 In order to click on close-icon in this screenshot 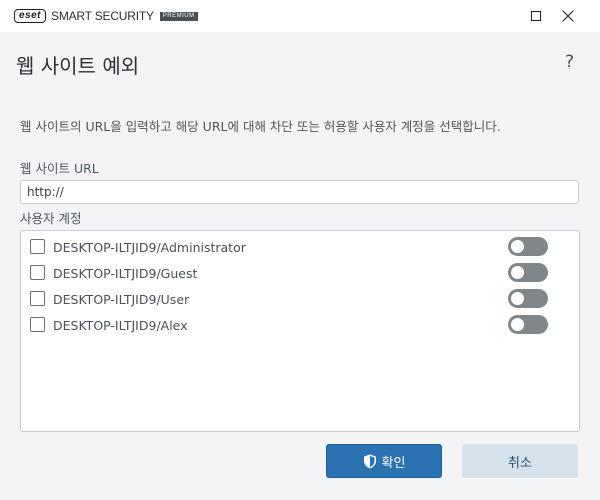, I will do `click(568, 16)`.